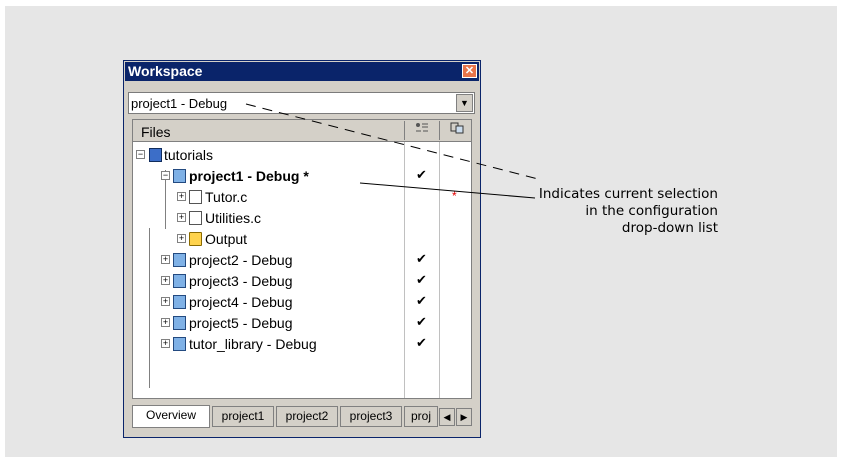  Describe the element at coordinates (447, 190) in the screenshot. I see `solid-leader-line` at that location.